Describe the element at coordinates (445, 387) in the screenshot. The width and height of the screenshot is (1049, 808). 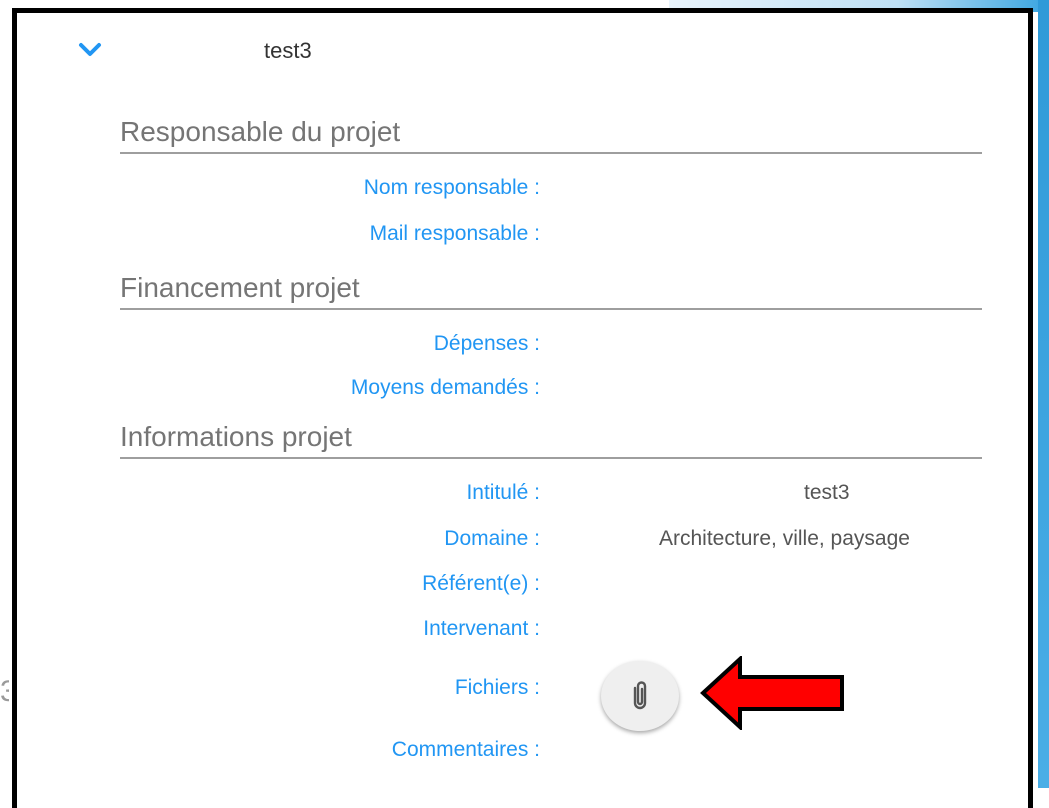
I see `label-moyens-demandes: Moyens demandés :` at that location.